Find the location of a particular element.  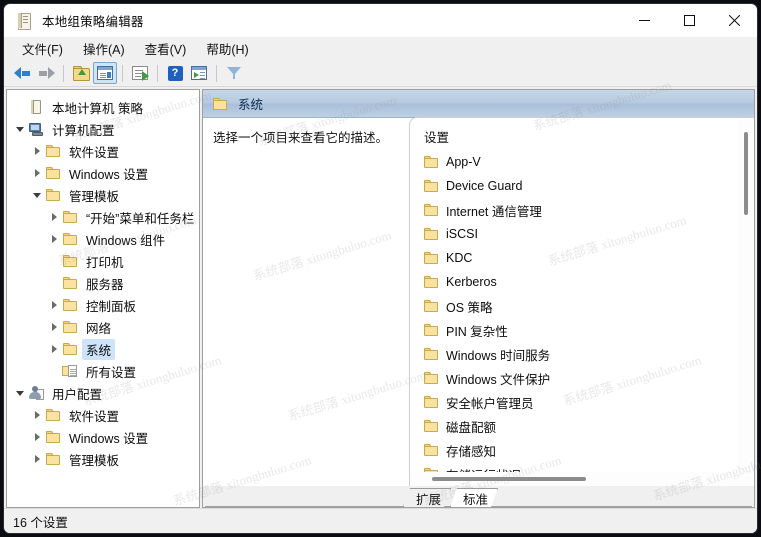

tree-item-label: Windows 组件 is located at coordinates (126, 240).